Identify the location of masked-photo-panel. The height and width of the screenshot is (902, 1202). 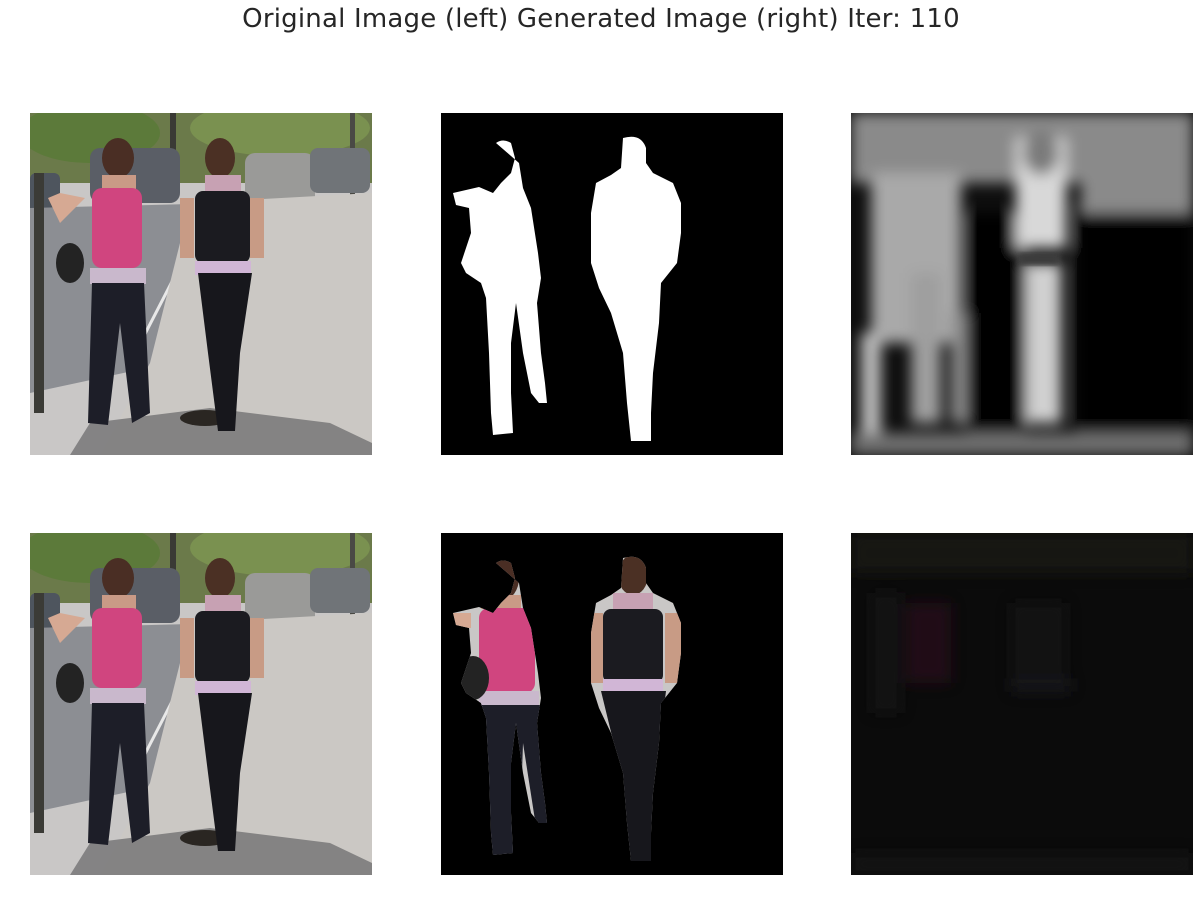
(612, 704).